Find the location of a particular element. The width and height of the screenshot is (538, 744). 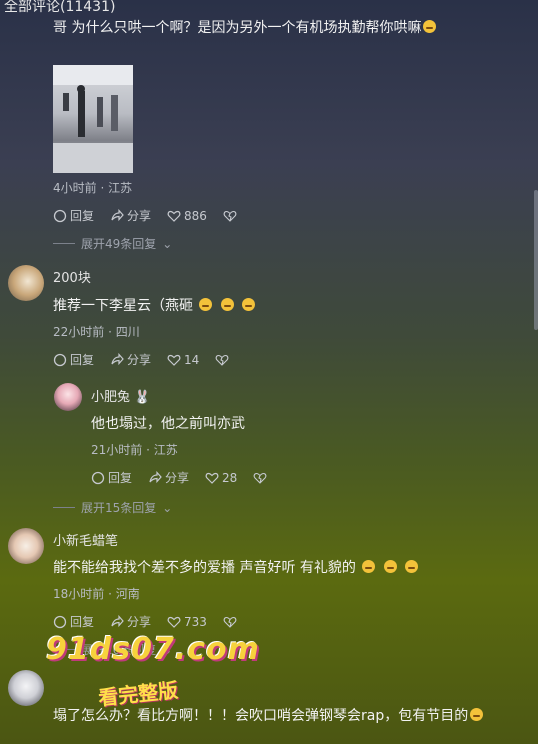

airport-photo-icon is located at coordinates (93, 119).